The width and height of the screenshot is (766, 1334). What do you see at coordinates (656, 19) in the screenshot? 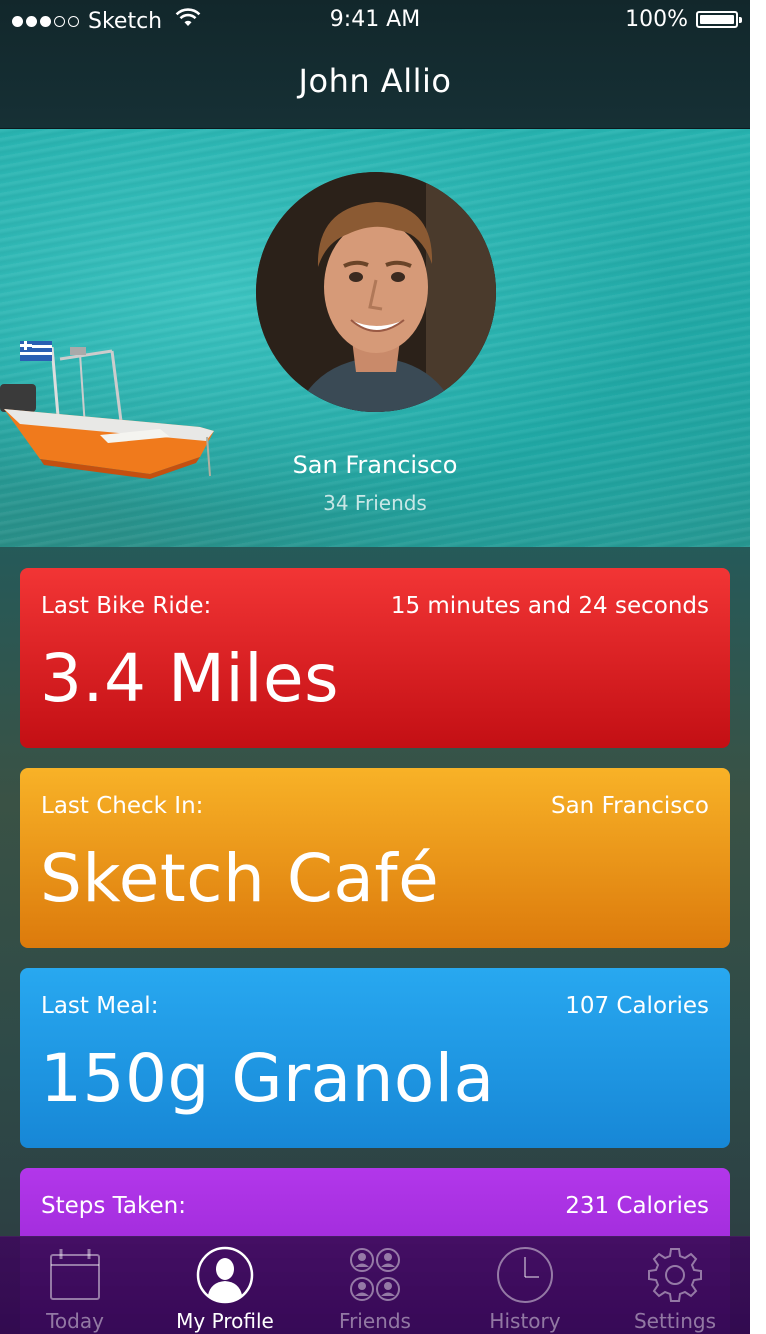
I see `battery-percent: 100%` at bounding box center [656, 19].